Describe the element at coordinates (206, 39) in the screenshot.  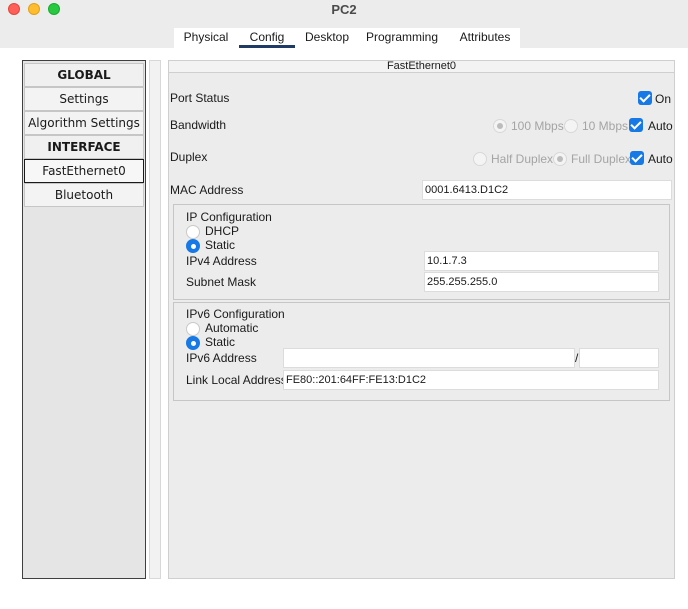
I see `tab-physical: Physical` at that location.